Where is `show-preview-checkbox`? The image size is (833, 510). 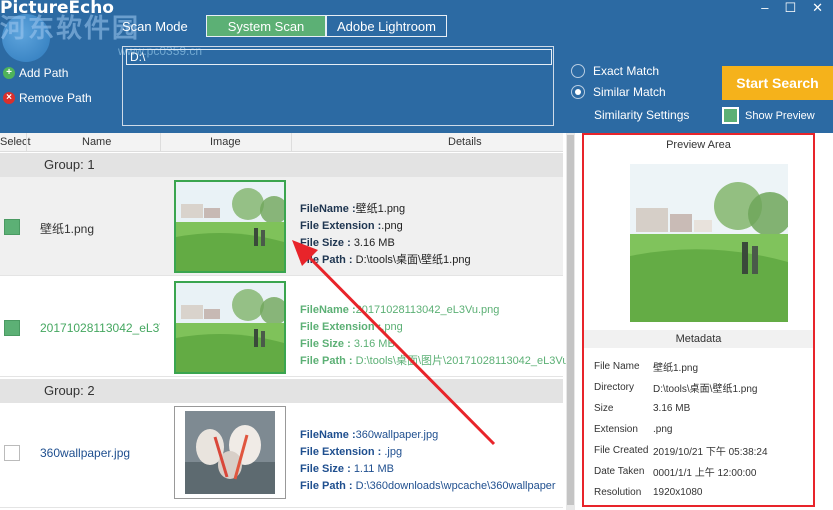
show-preview-checkbox is located at coordinates (730, 115).